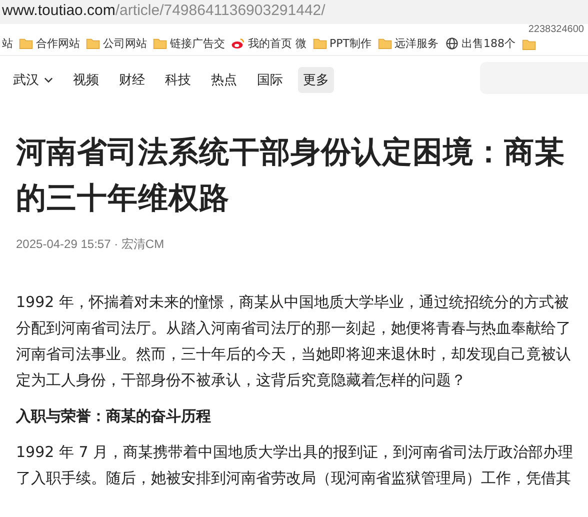 The image size is (588, 517). I want to click on address-bar: www.toutiao.com/article/7498641136903291442/, so click(294, 12).